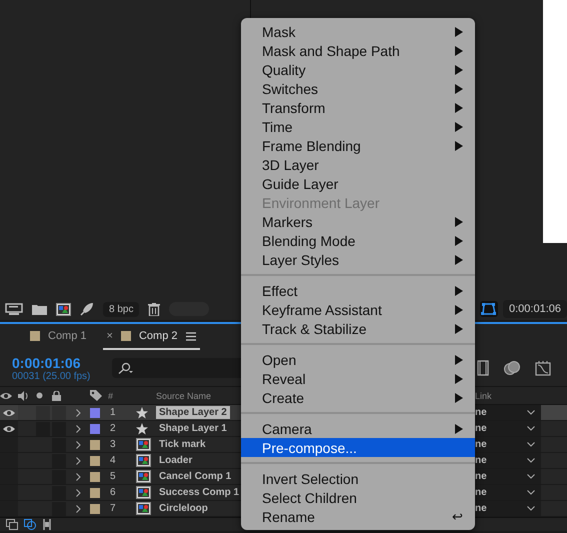 The image size is (567, 533). Describe the element at coordinates (358, 516) in the screenshot. I see `menu-item: Rename ↩` at that location.